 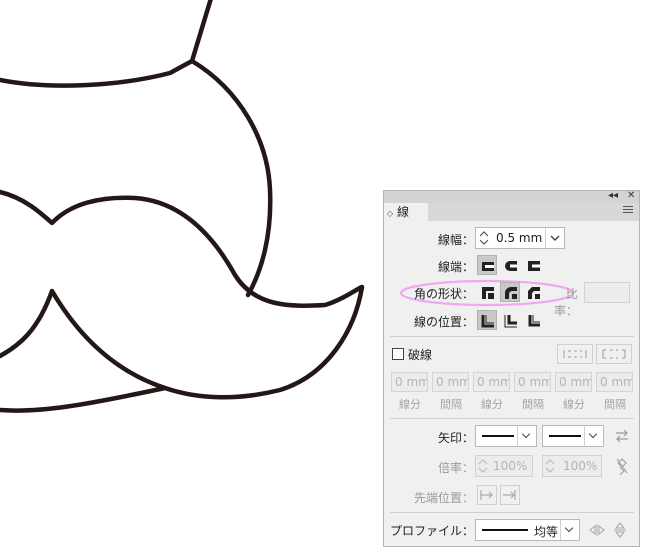 What do you see at coordinates (532, 382) in the screenshot?
I see `gap-2-field: 0 mm` at bounding box center [532, 382].